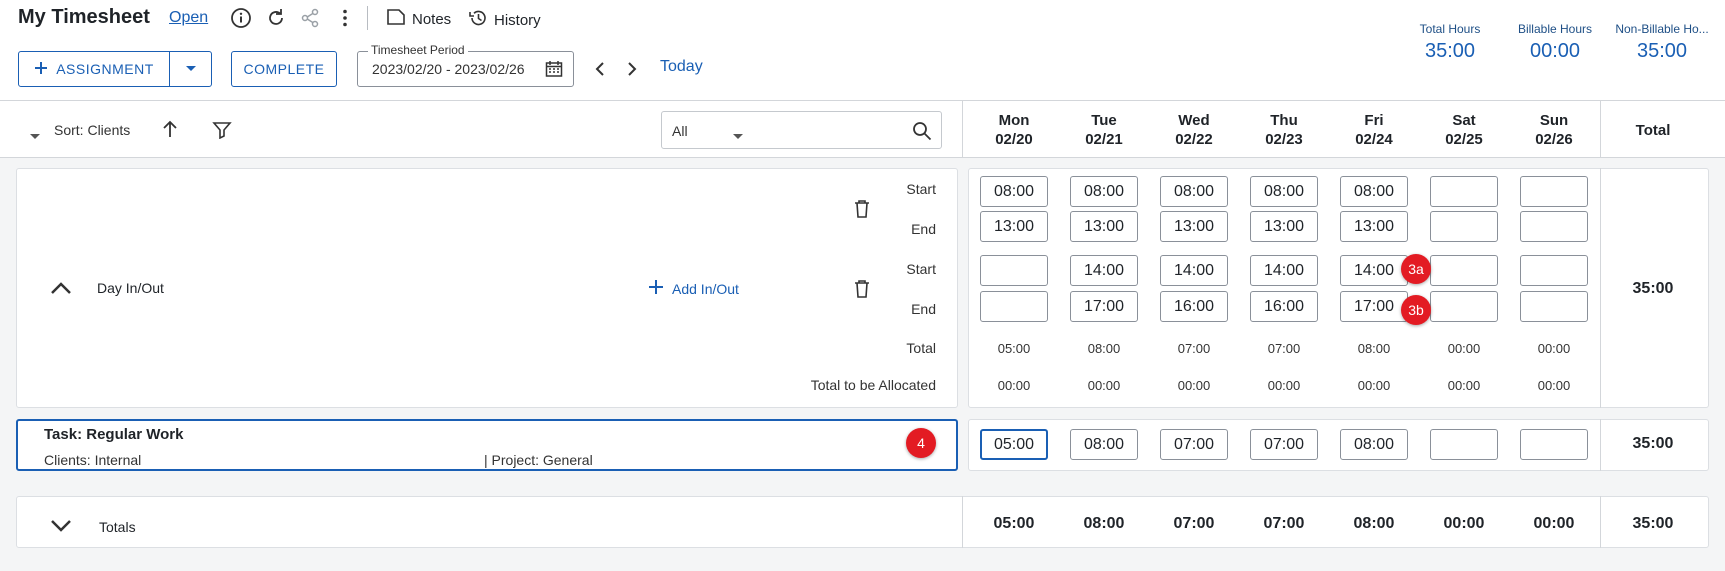 The width and height of the screenshot is (1725, 571). What do you see at coordinates (600, 69) in the screenshot?
I see `previous-period-icon` at bounding box center [600, 69].